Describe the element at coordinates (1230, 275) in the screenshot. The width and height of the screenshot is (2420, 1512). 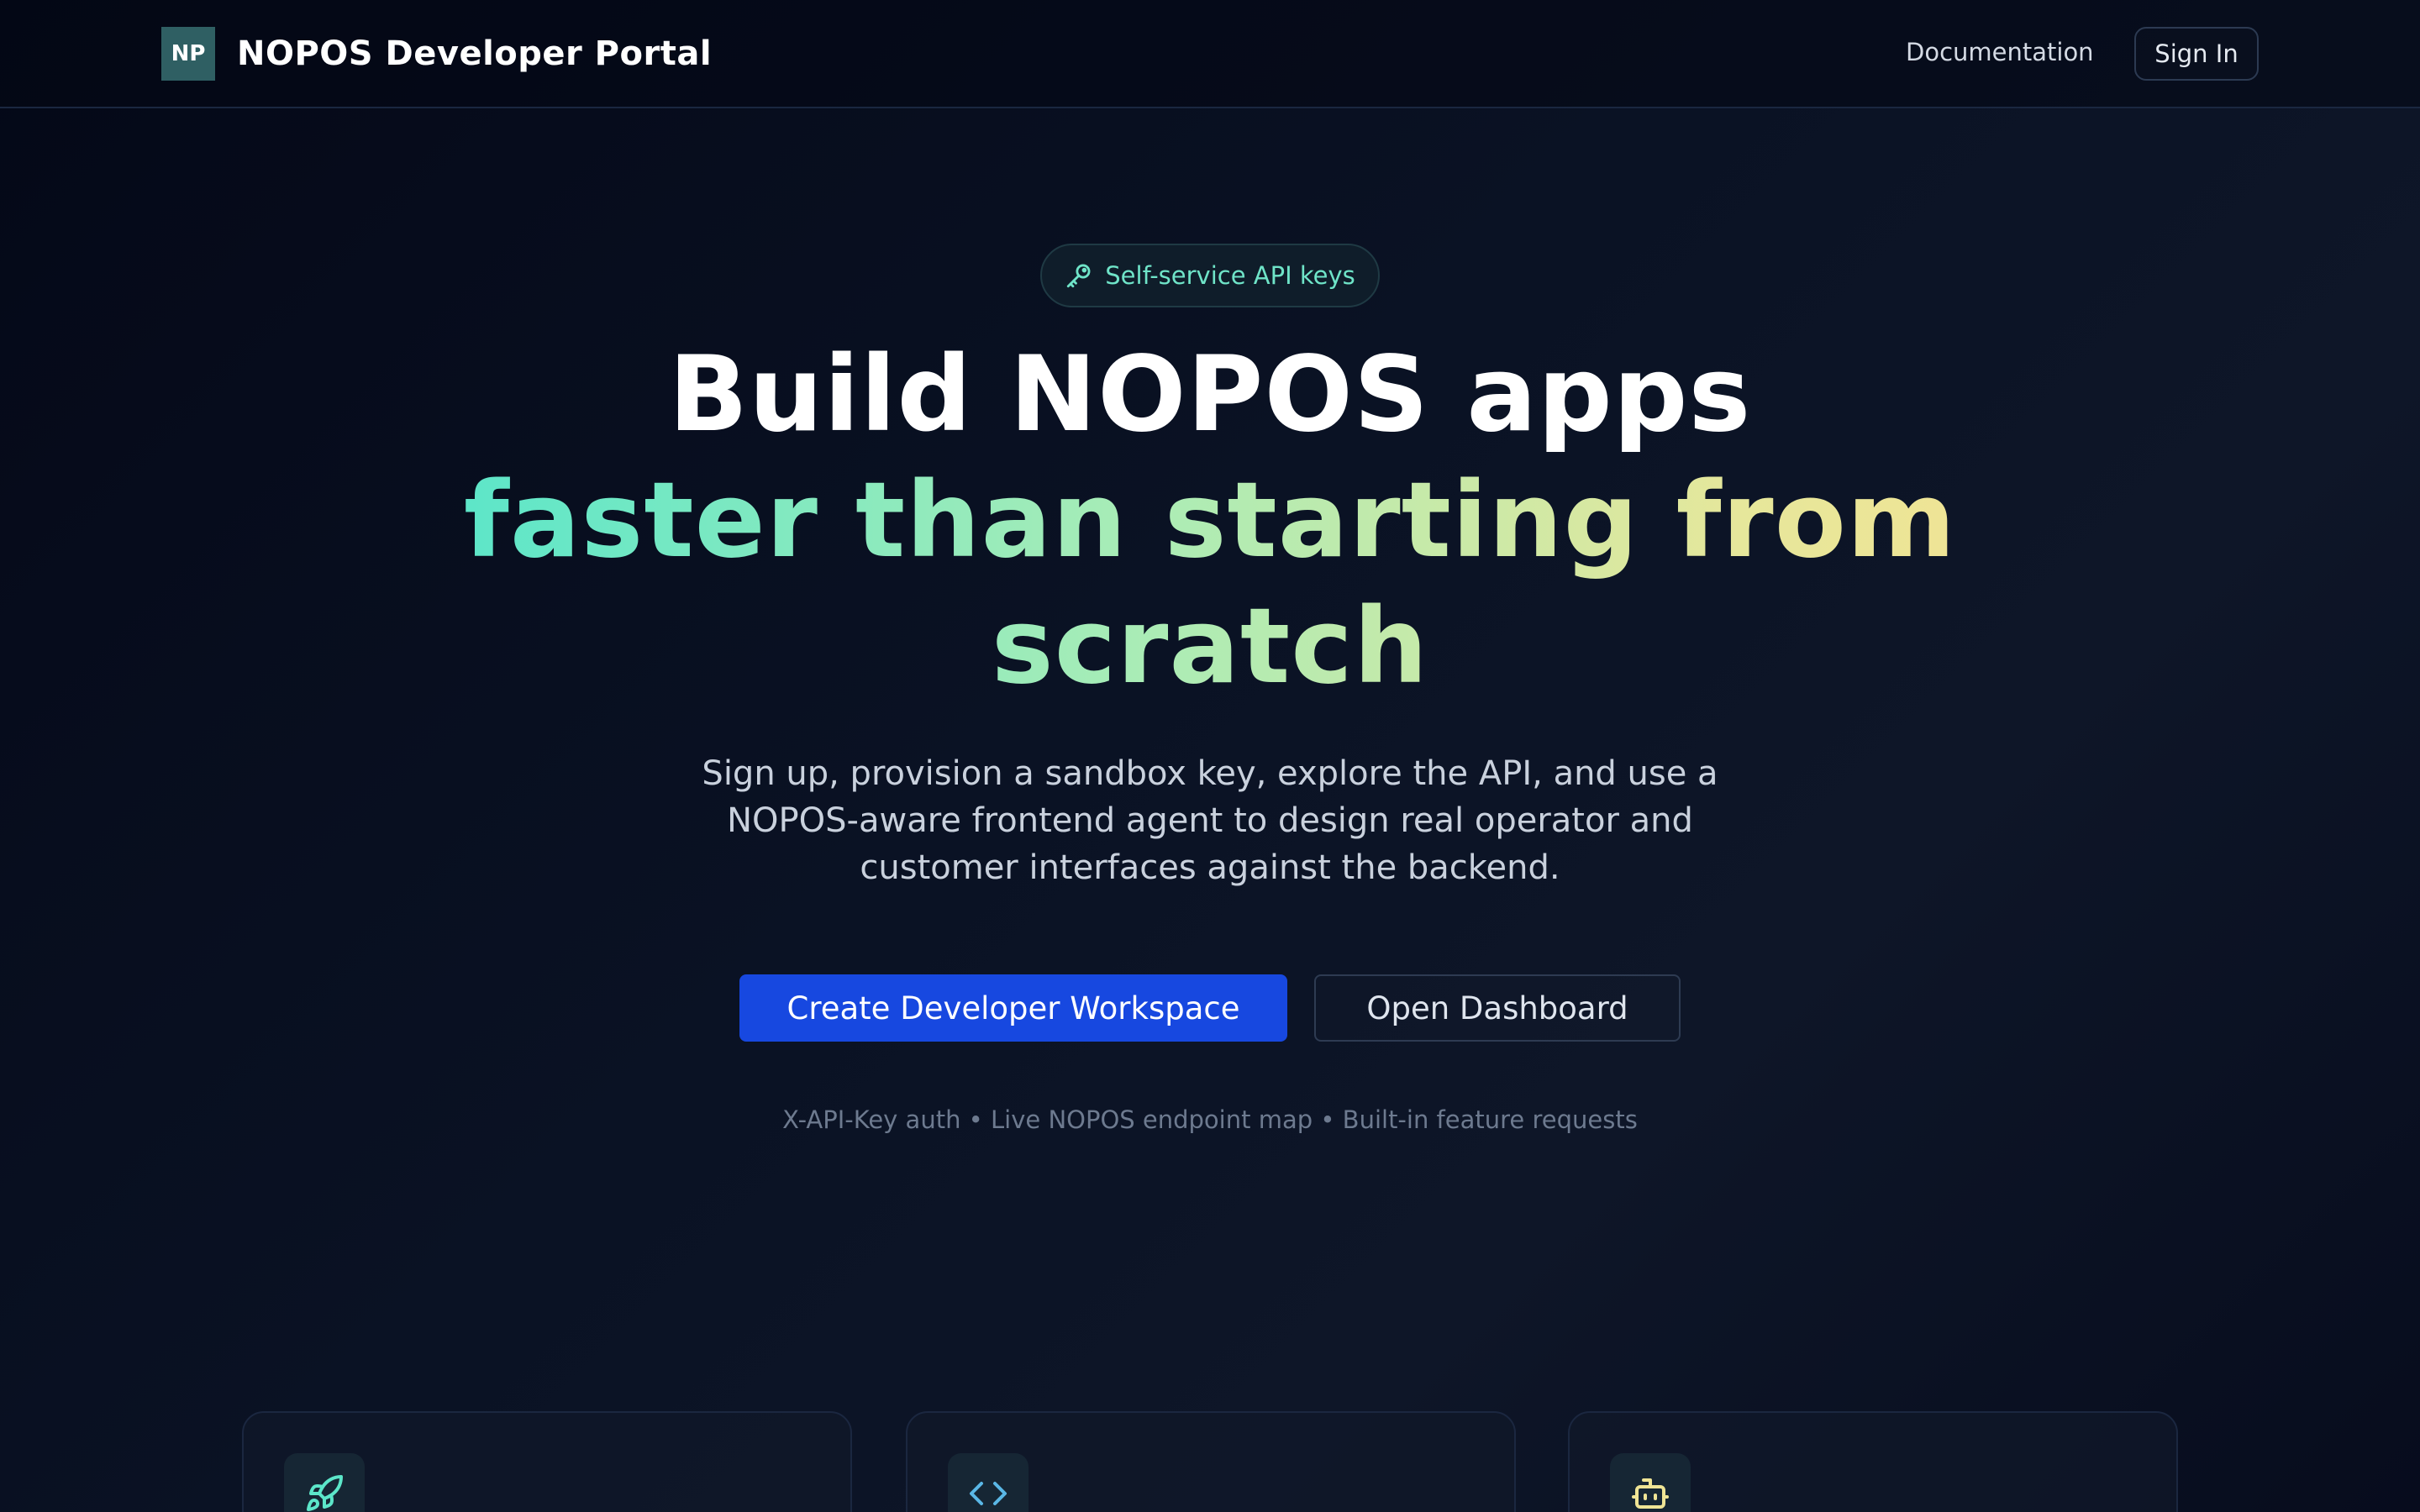
I see `badge-label: Self-service API keys` at that location.